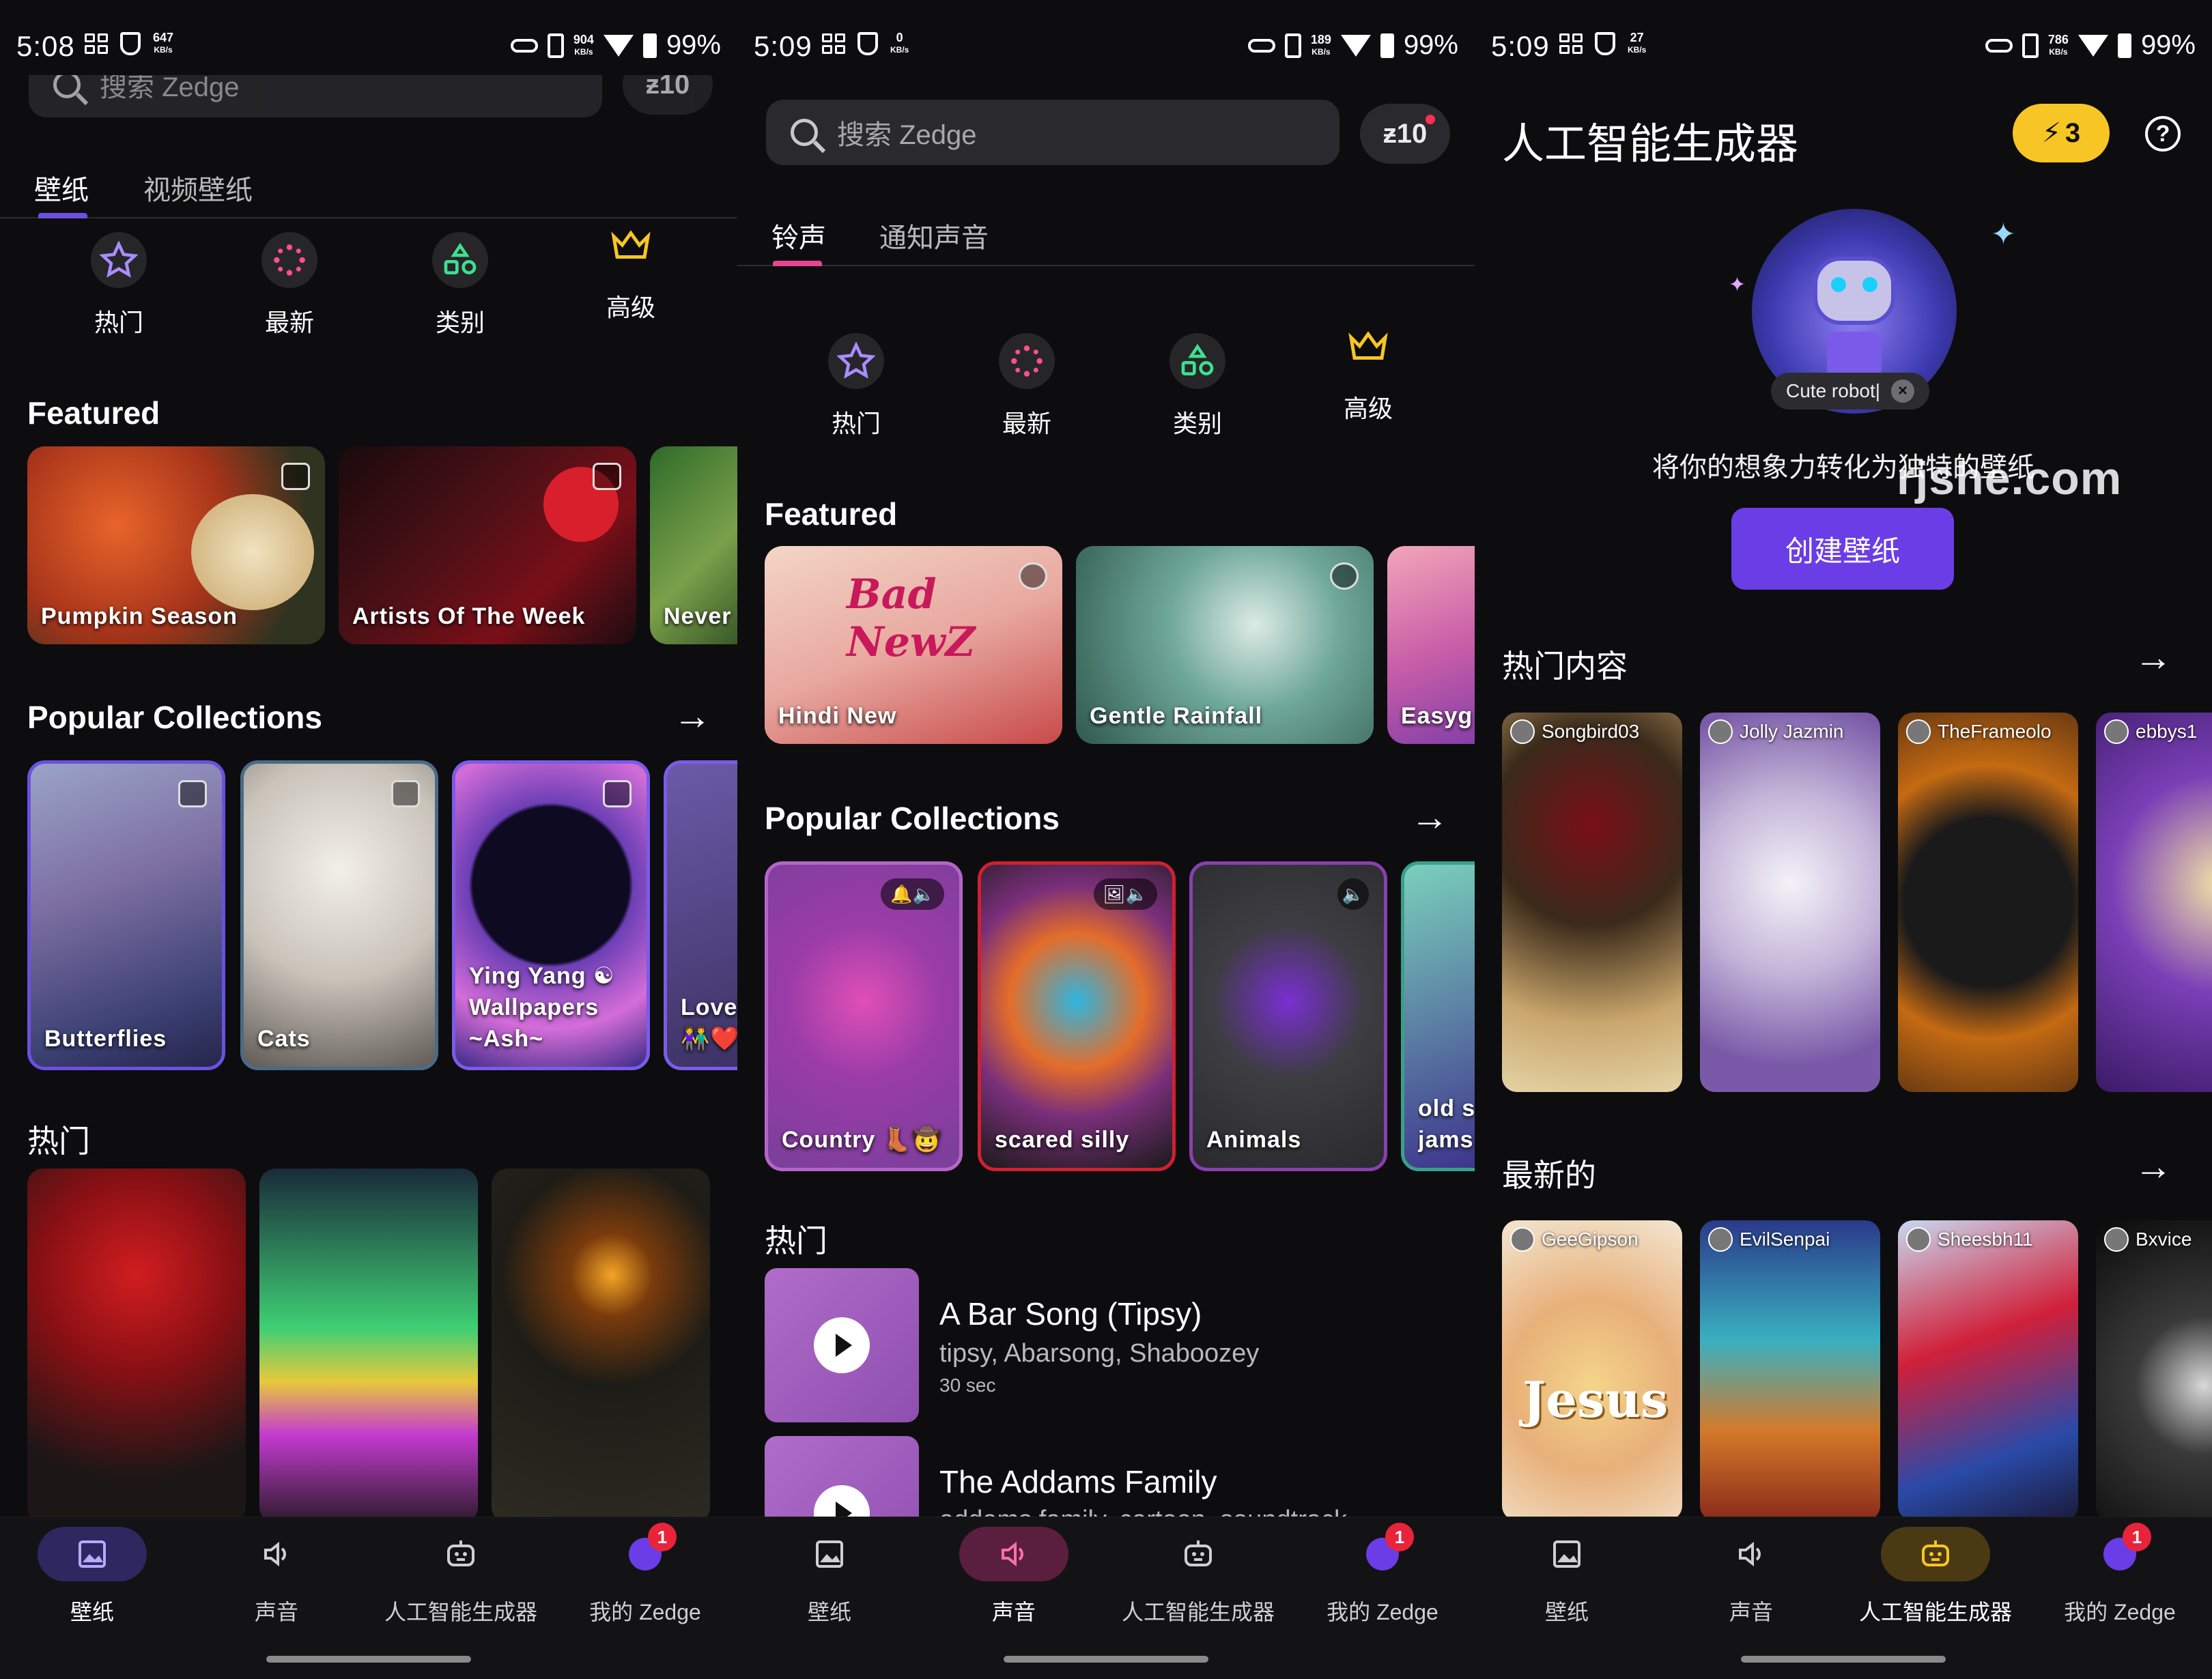  I want to click on featured-card-artists: Artists Of The Week, so click(487, 545).